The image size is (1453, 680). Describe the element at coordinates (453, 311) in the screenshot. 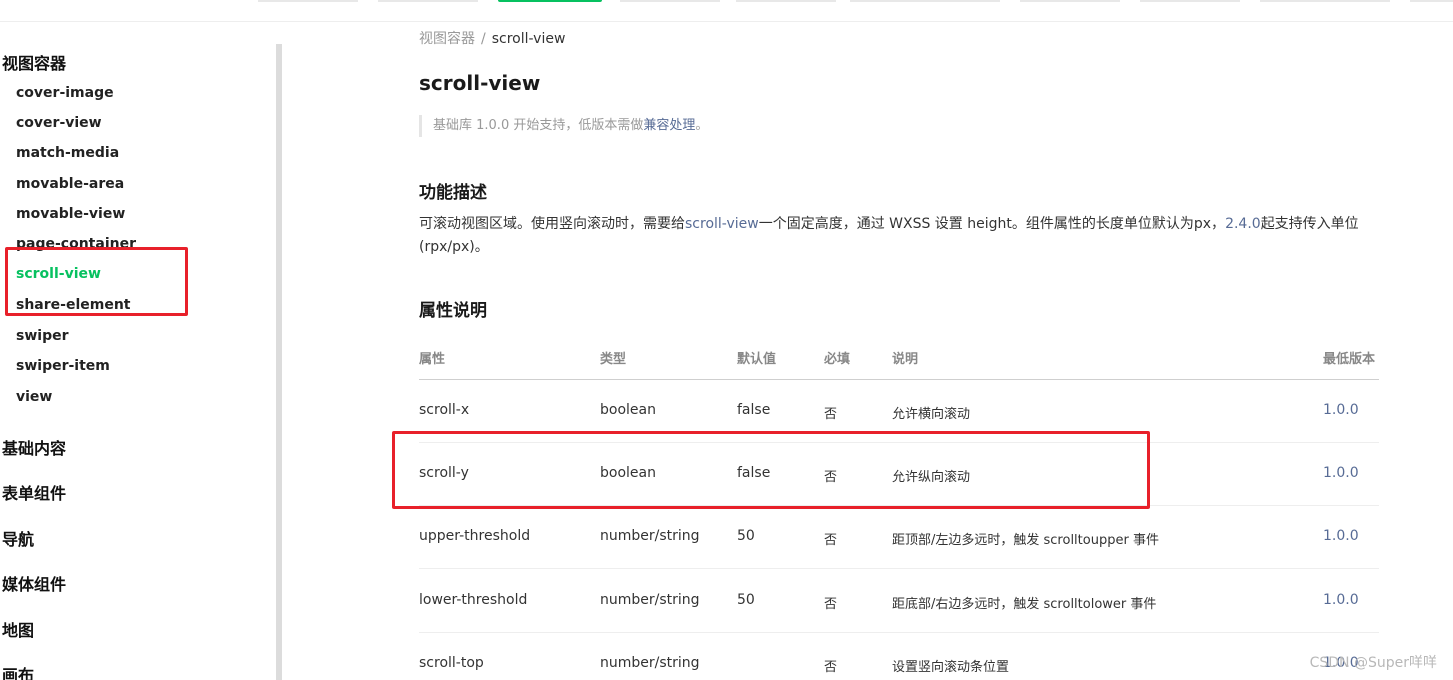

I see `section-heading-properties: 属性说明` at that location.